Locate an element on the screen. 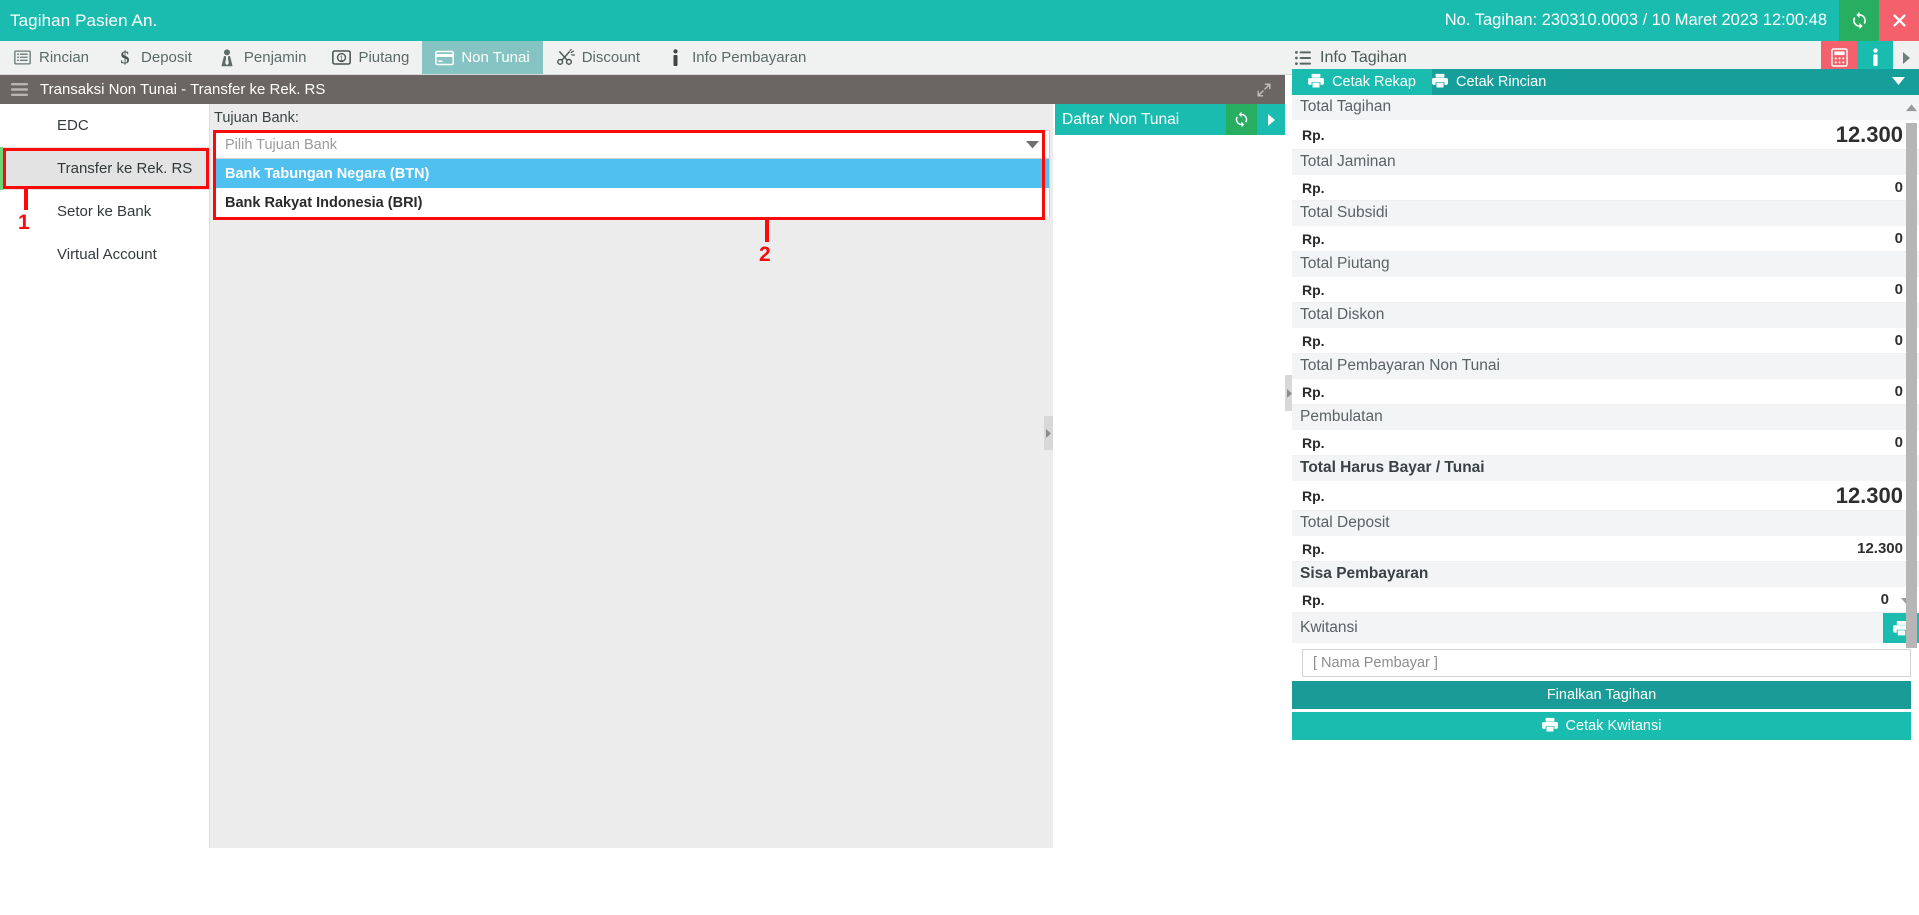 This screenshot has width=1919, height=915. bank-option-btn: Bank Tabungan Negara (BTN) is located at coordinates (632, 173).